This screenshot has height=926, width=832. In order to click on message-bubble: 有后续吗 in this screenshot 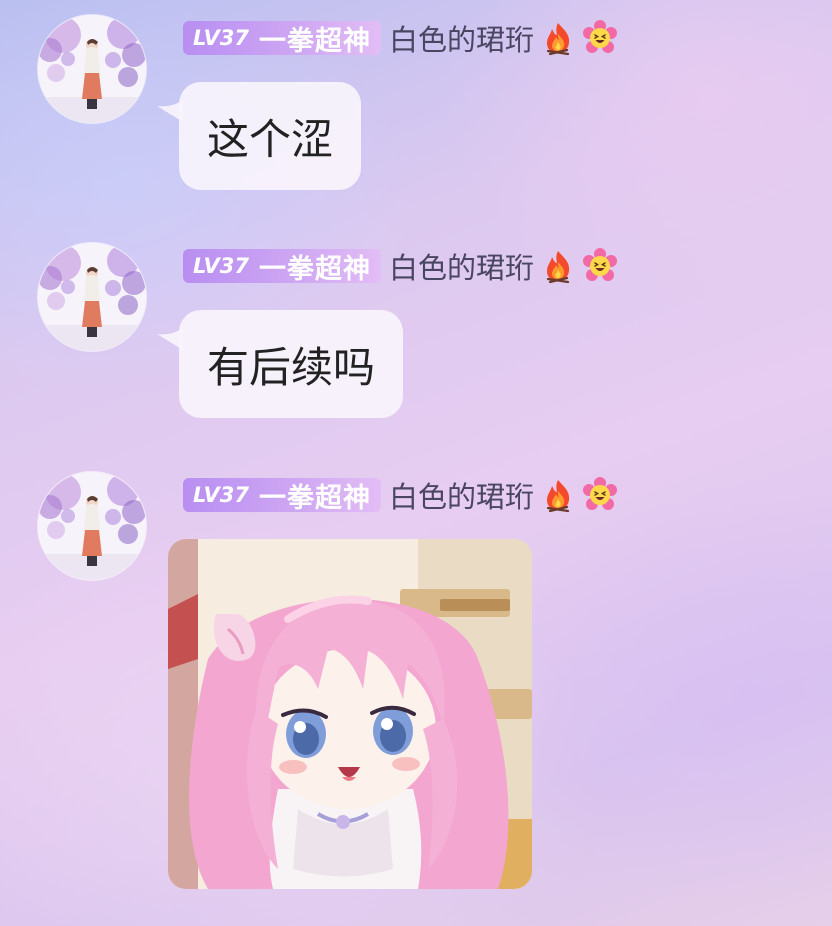, I will do `click(291, 364)`.